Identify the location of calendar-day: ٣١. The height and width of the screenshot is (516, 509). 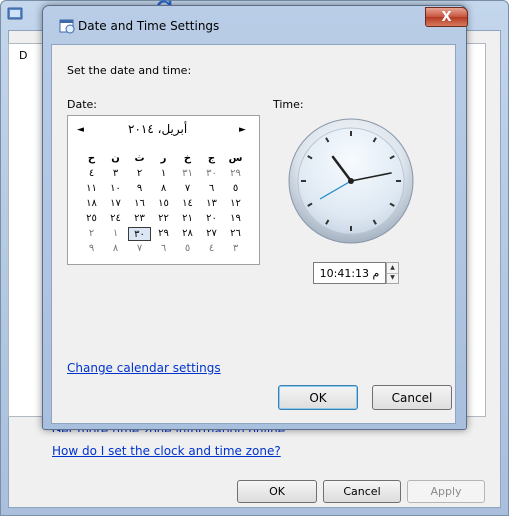
(187, 174).